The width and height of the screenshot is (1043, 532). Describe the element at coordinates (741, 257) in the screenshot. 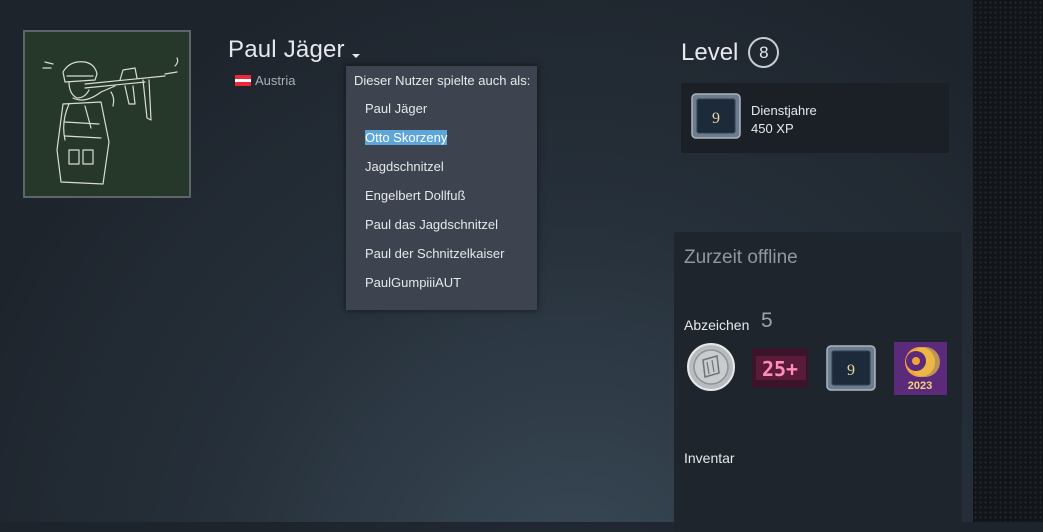

I see `online-status: Zurzeit offline` at that location.